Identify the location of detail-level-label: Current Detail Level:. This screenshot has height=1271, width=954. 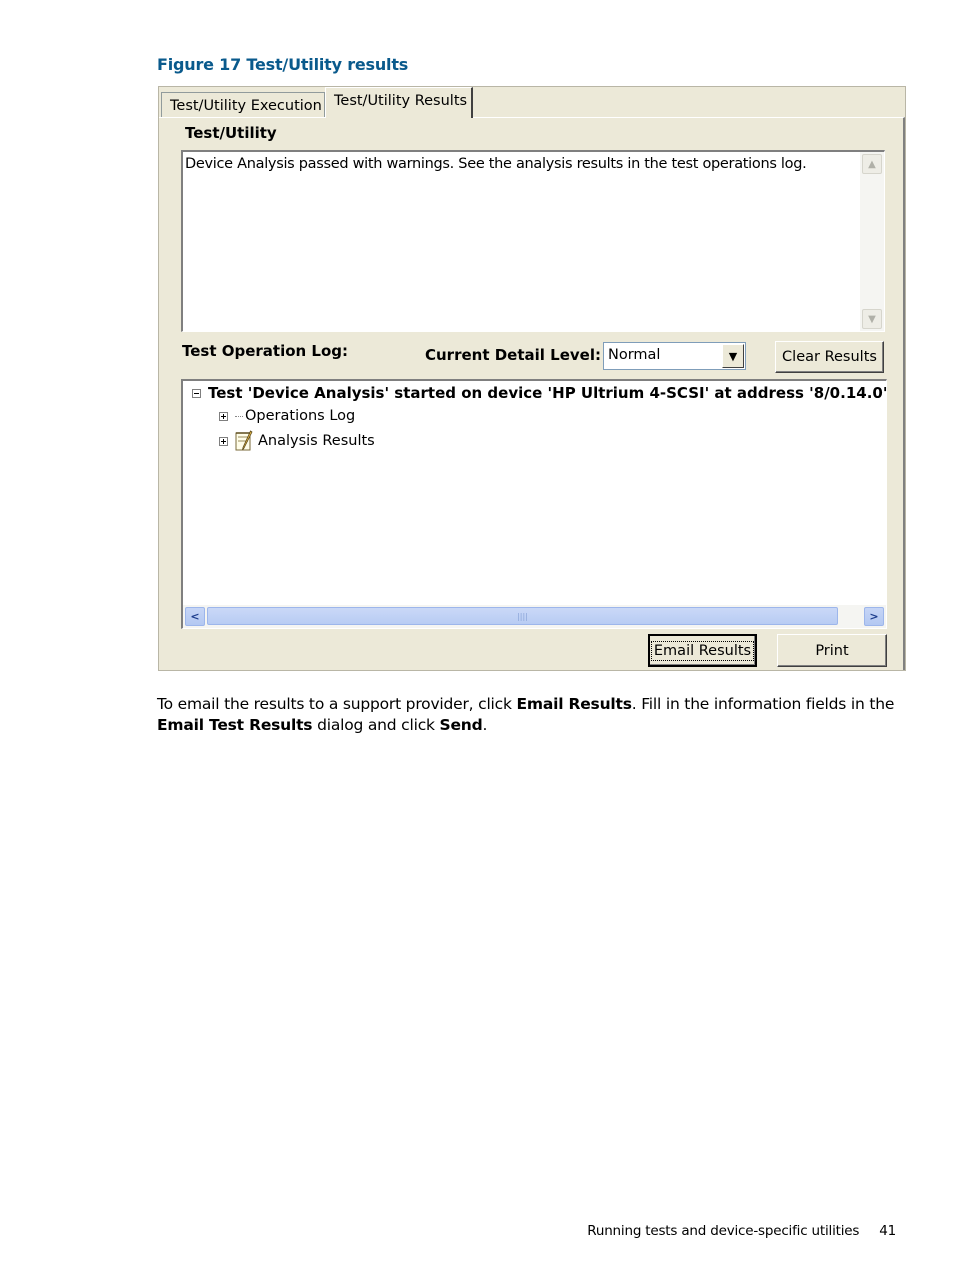
(513, 355).